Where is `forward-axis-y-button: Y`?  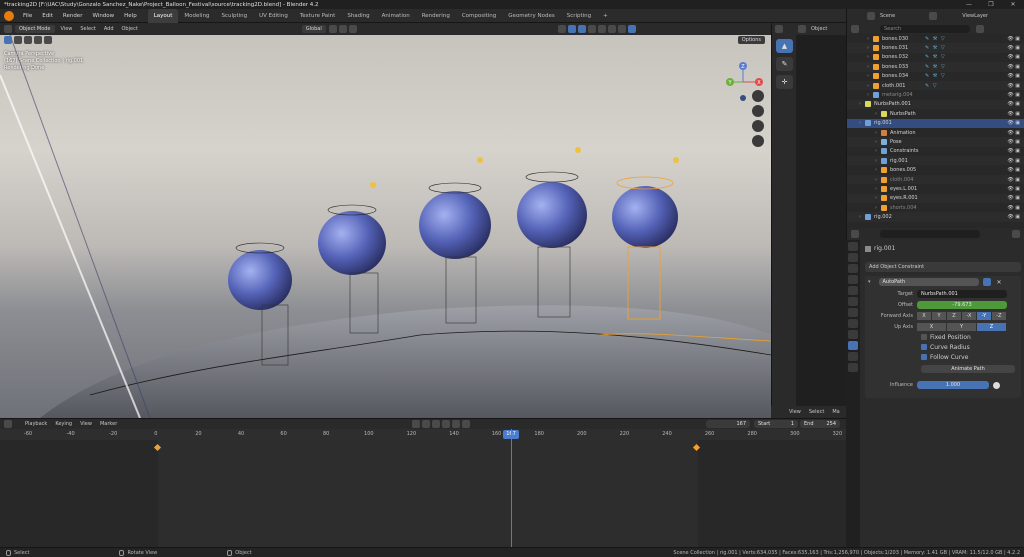
forward-axis-y-button: Y is located at coordinates (939, 315).